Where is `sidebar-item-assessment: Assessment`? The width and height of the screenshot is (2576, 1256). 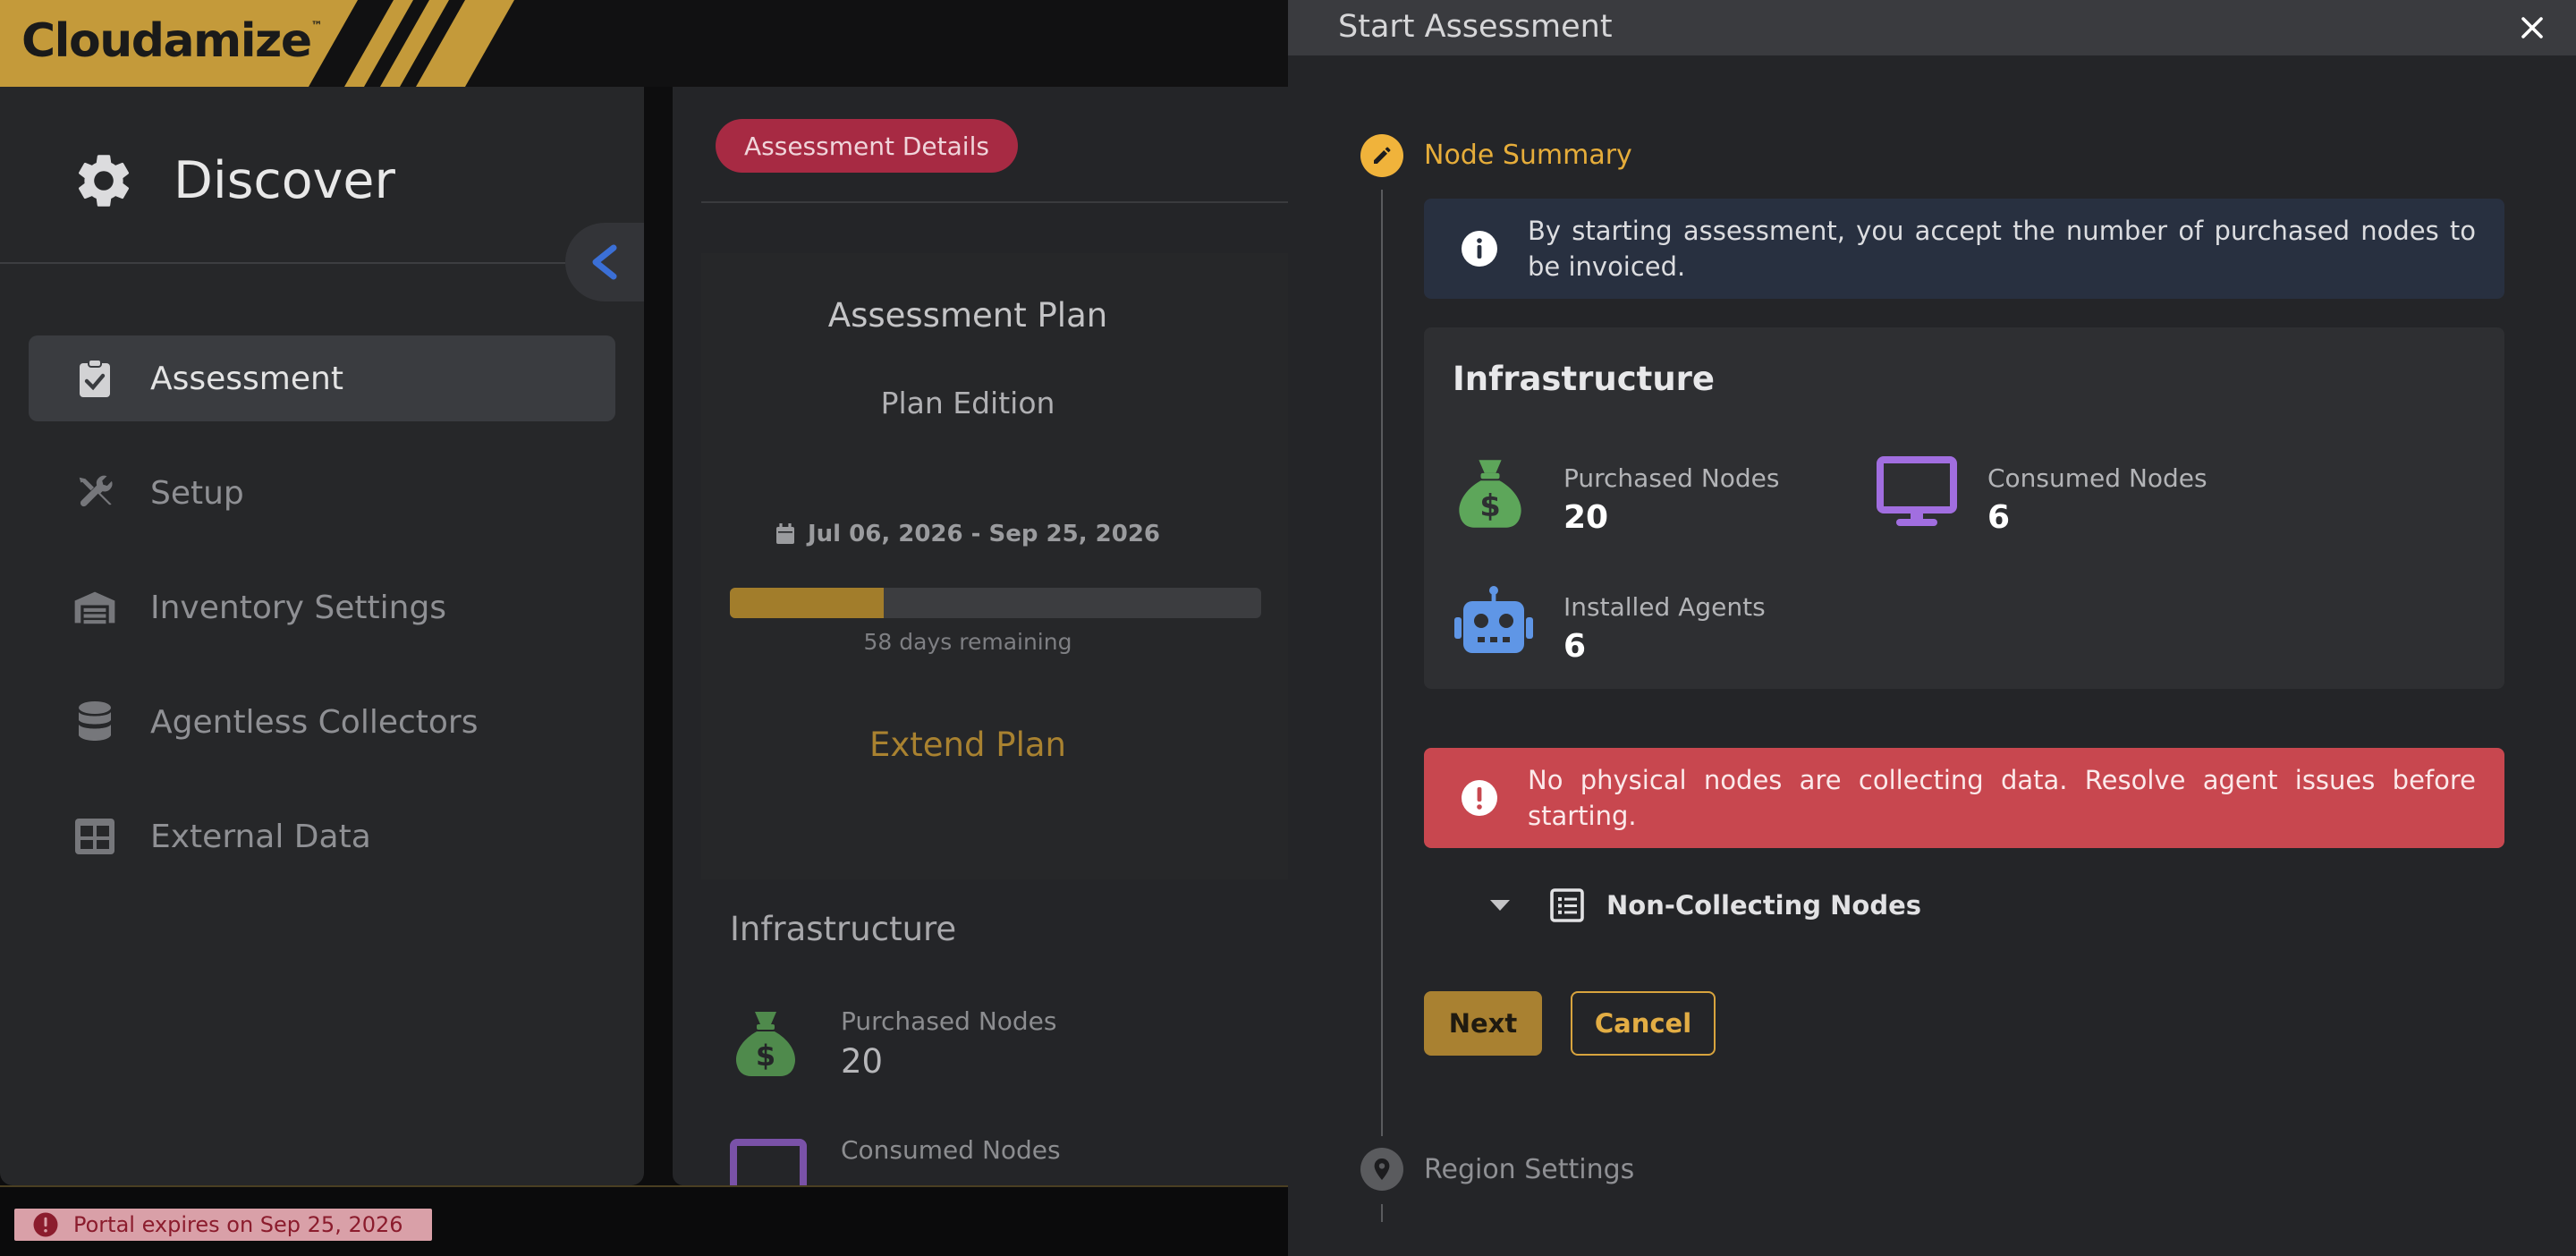
sidebar-item-assessment: Assessment is located at coordinates (322, 378).